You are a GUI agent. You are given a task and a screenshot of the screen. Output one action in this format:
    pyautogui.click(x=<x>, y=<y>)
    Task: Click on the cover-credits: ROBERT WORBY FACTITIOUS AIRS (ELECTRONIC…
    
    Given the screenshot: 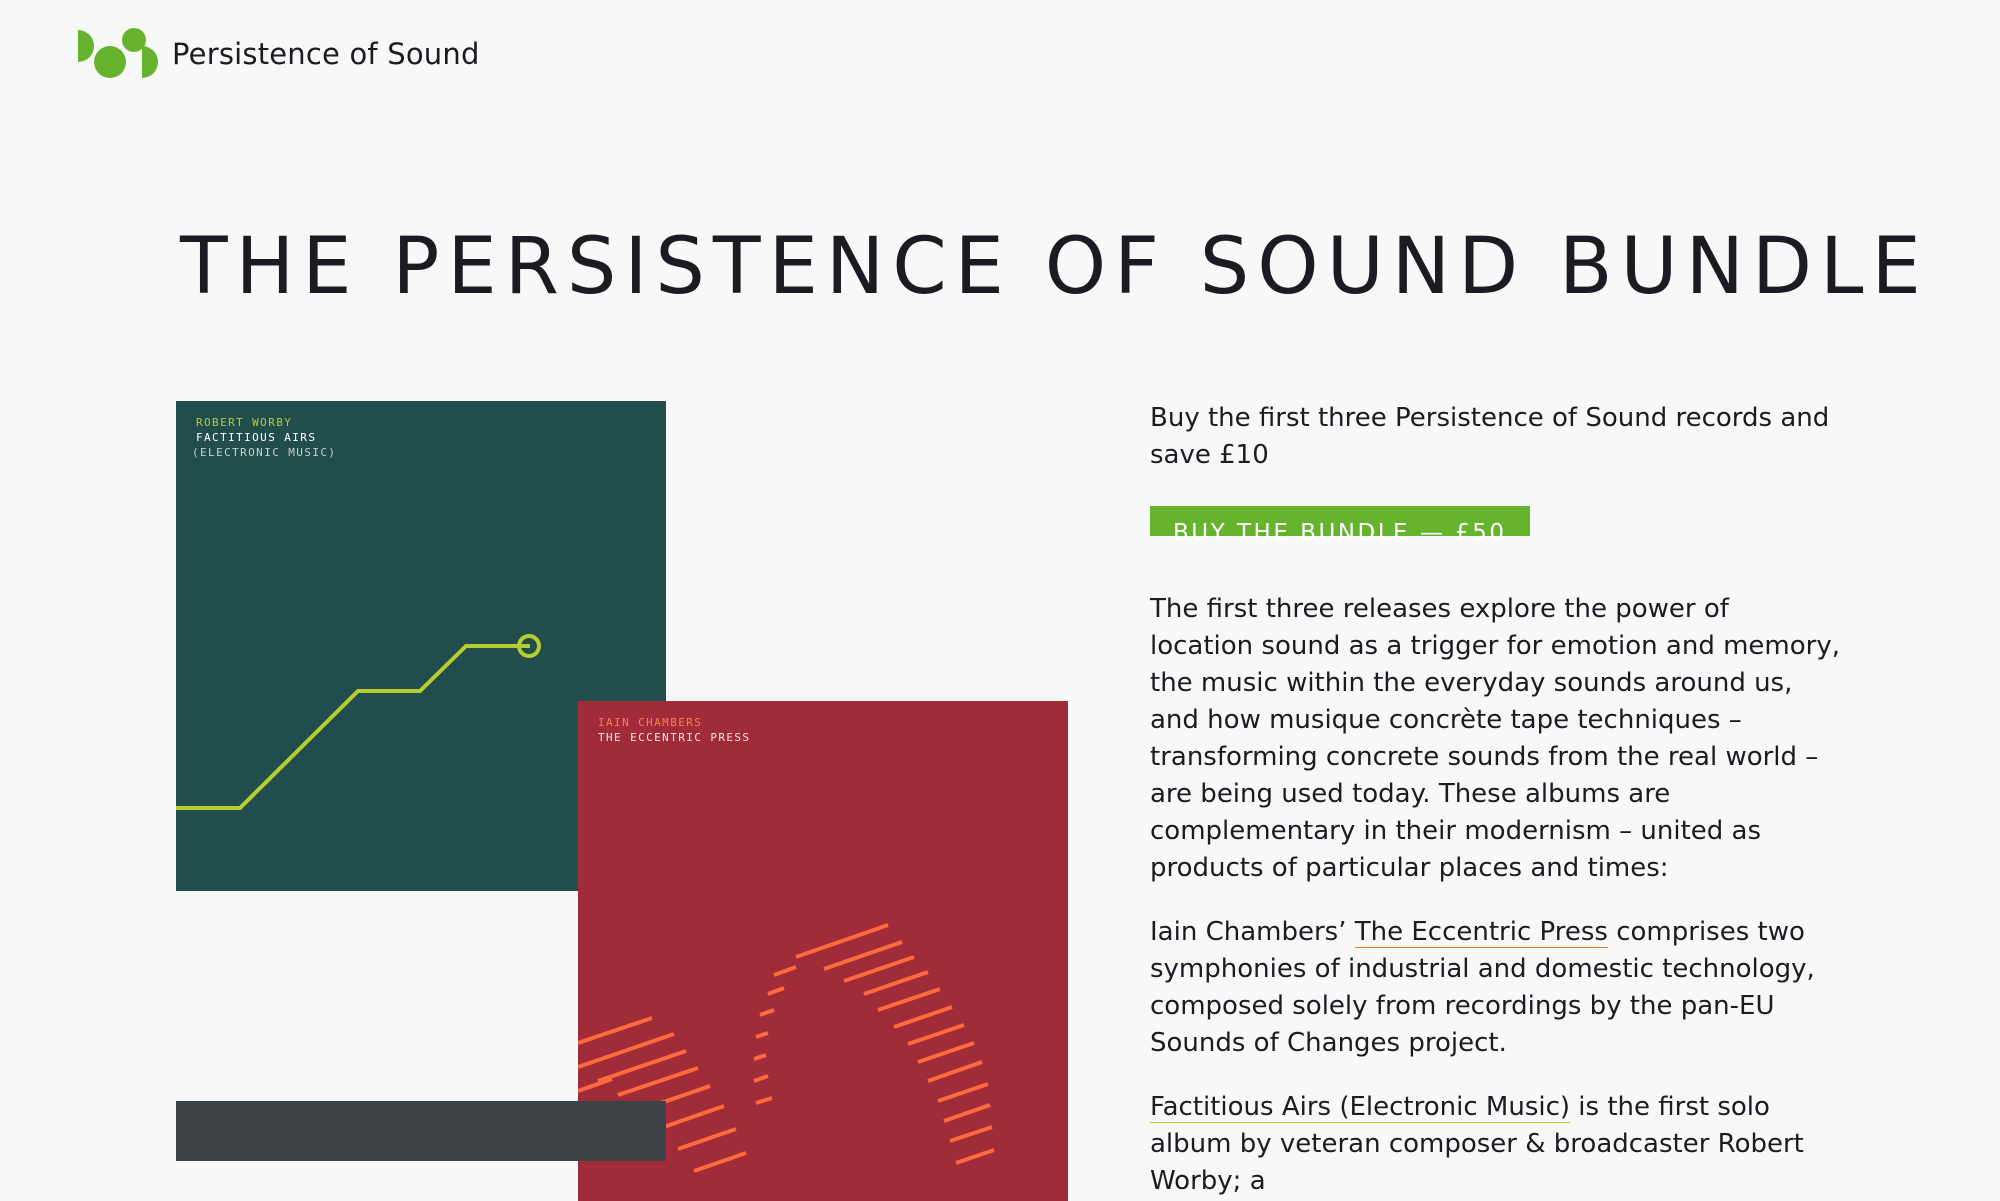 What is the action you would take?
    pyautogui.click(x=264, y=437)
    